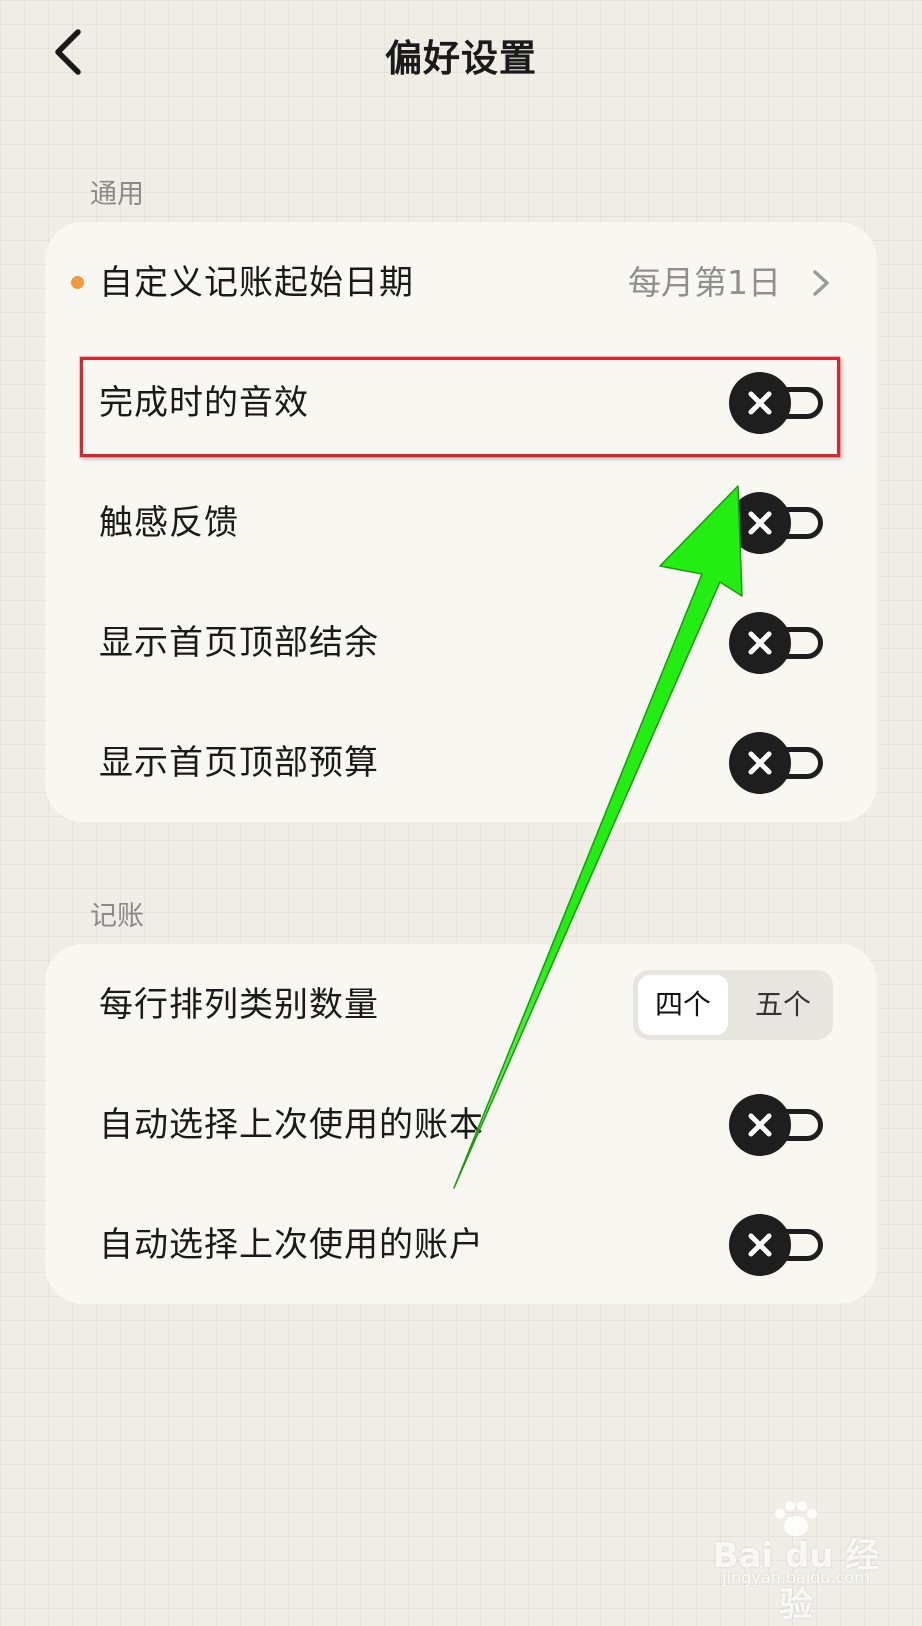  What do you see at coordinates (779, 1245) in the screenshot?
I see `auto-select-account-toggle` at bounding box center [779, 1245].